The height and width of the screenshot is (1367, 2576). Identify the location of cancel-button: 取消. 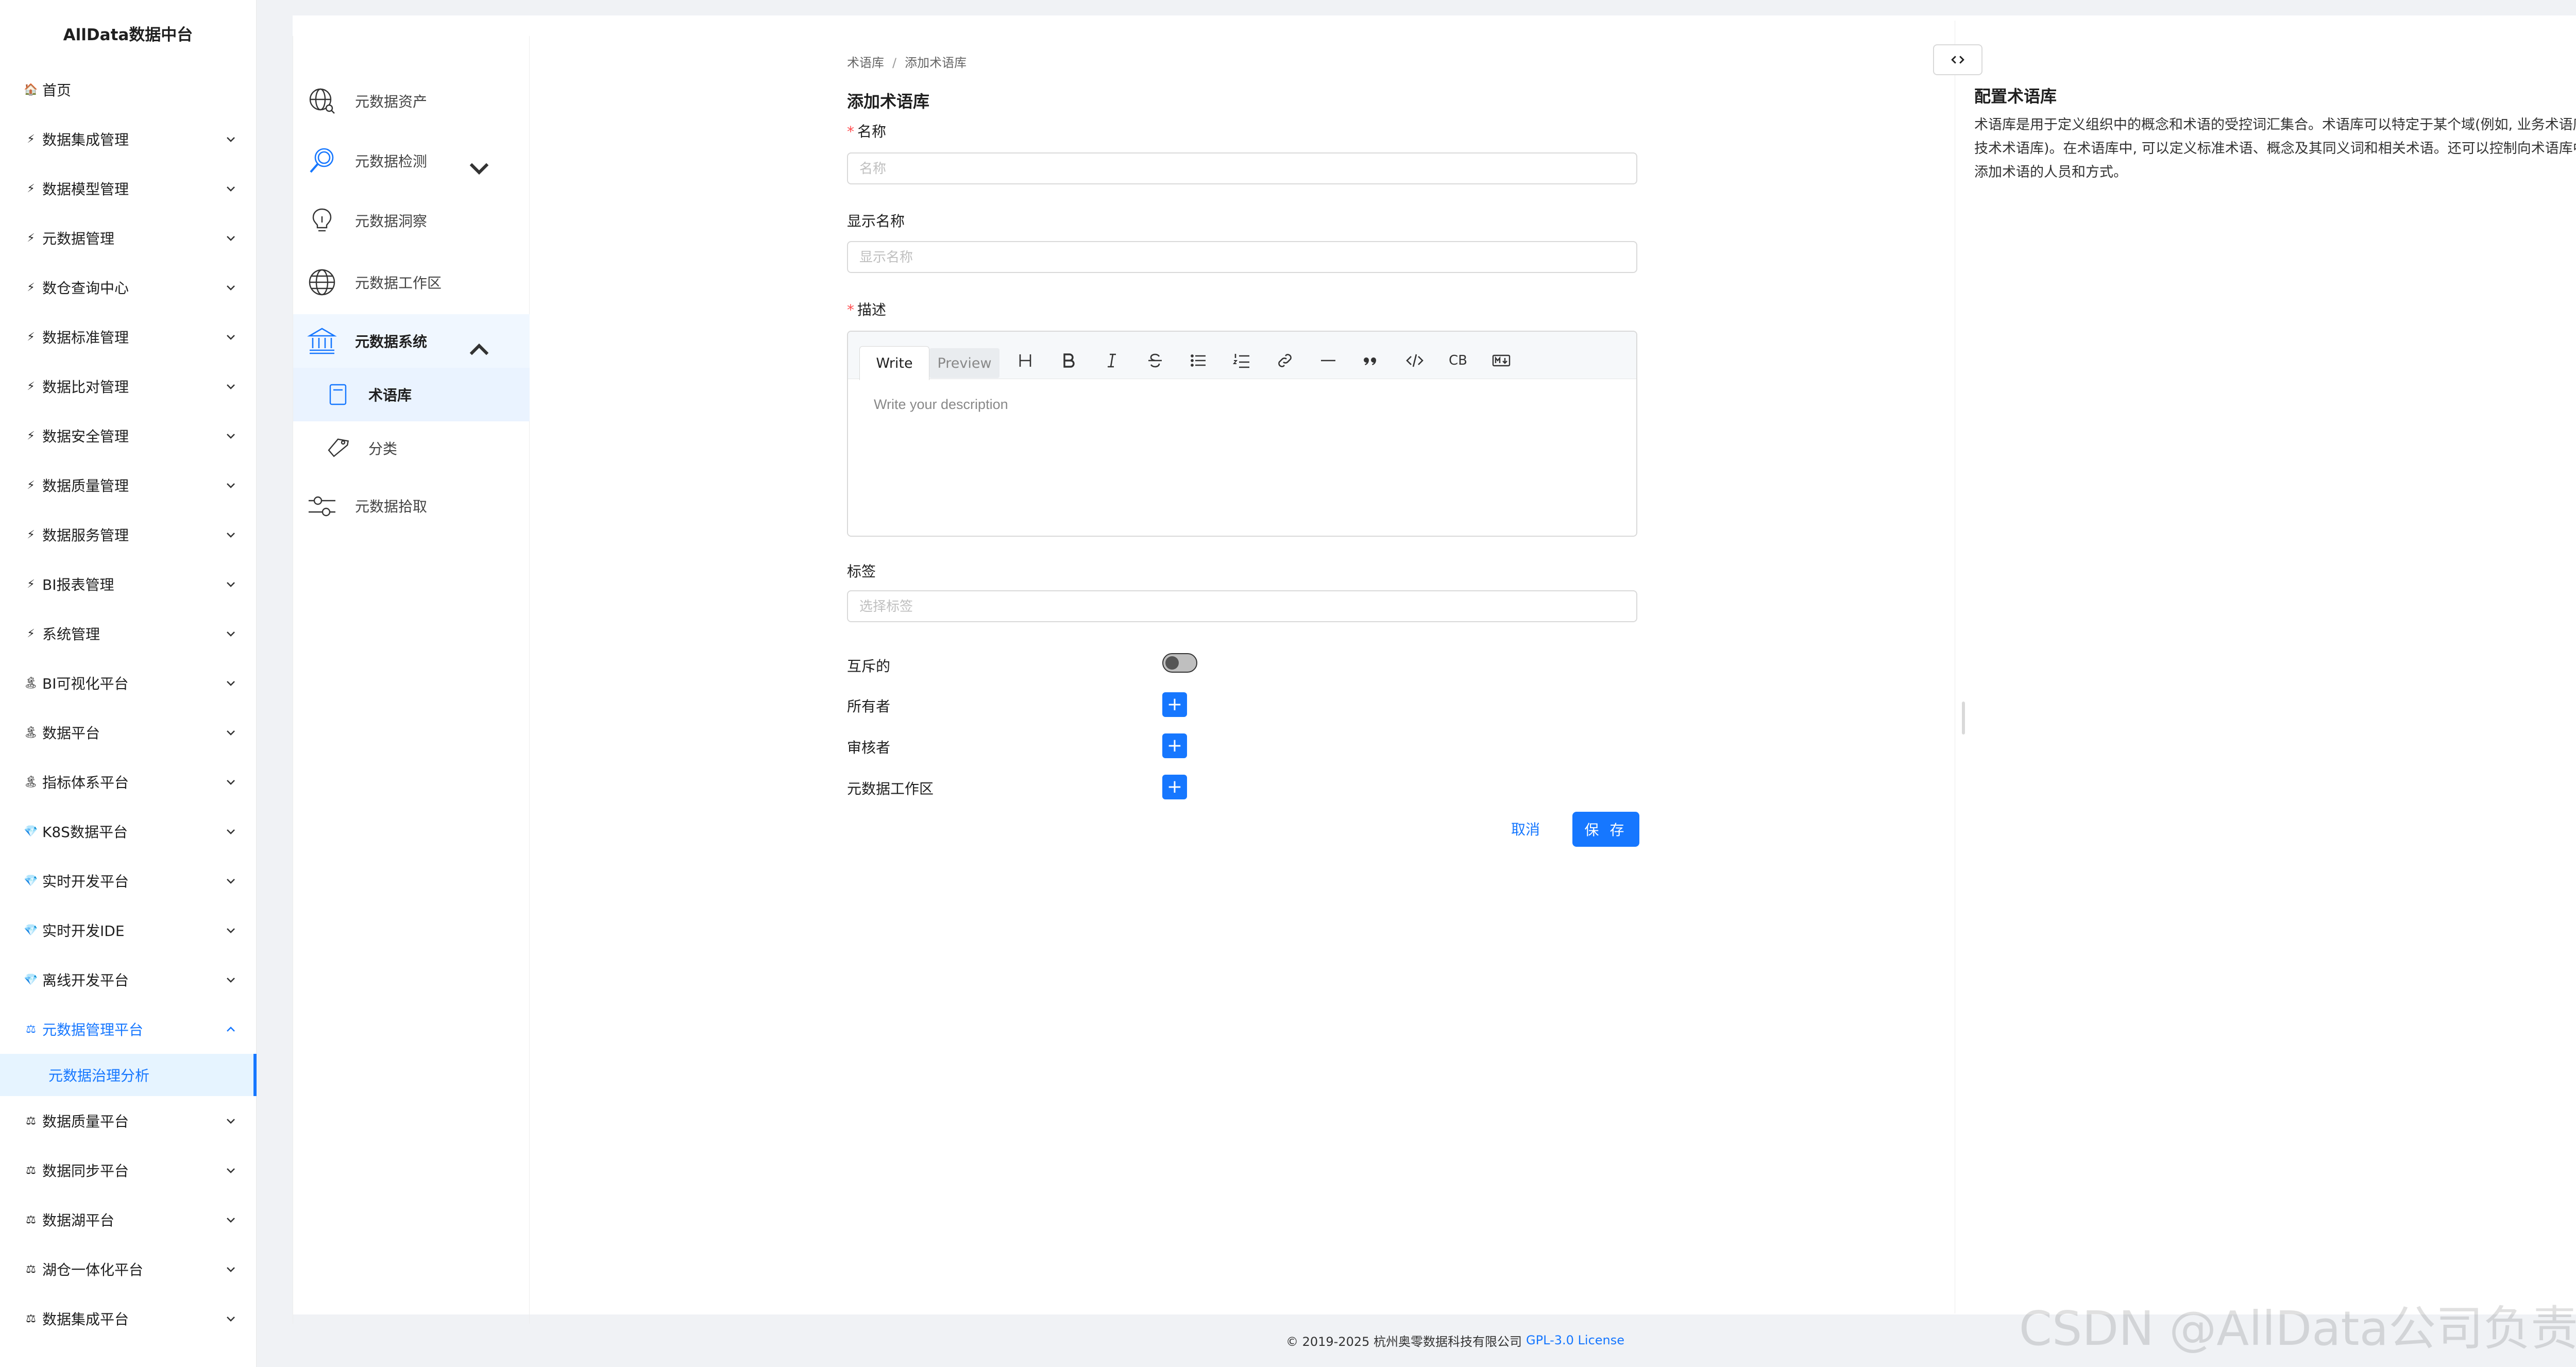
(1525, 829).